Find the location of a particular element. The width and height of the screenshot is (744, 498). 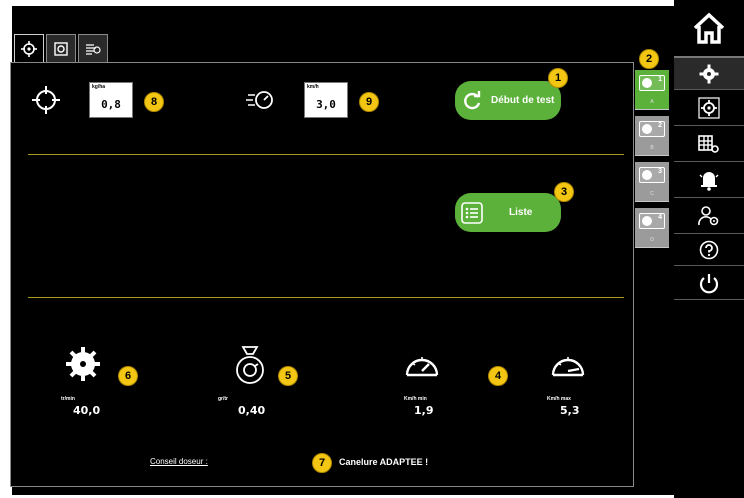

help-button is located at coordinates (709, 250).